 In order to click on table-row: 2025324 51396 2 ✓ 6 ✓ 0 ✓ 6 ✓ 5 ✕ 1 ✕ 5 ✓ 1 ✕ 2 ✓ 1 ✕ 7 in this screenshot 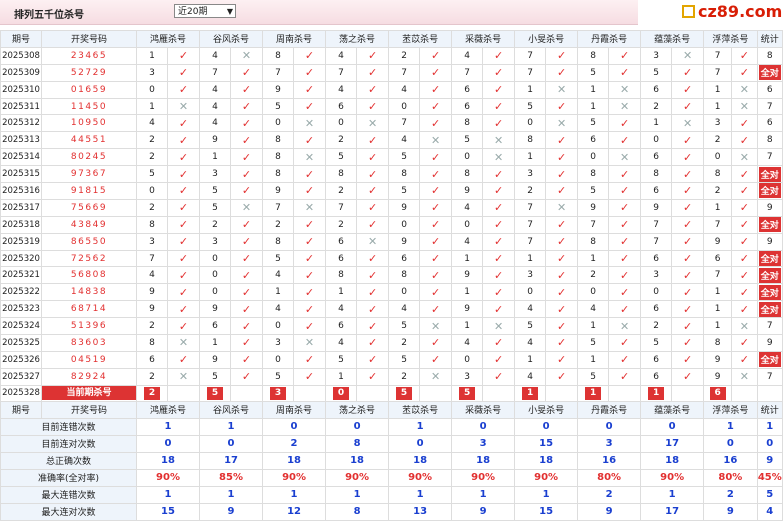, I will do `click(391, 326)`.